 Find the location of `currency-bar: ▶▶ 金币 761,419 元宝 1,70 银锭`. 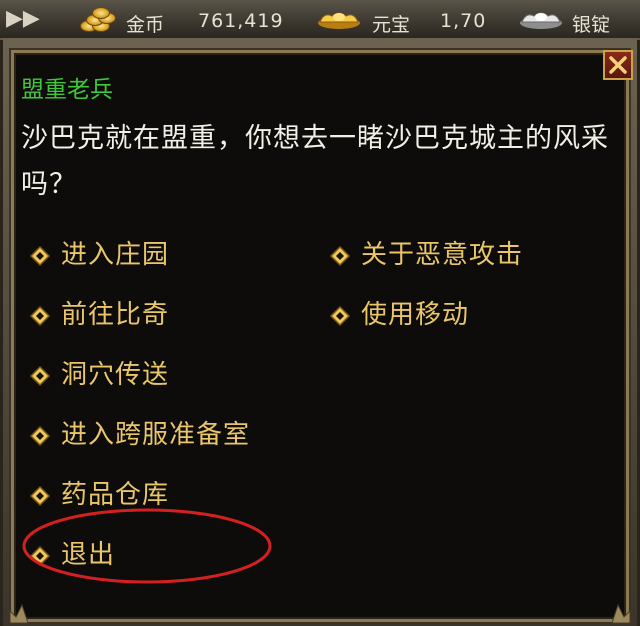

currency-bar: ▶▶ 金币 761,419 元宝 1,70 银锭 is located at coordinates (320, 20).